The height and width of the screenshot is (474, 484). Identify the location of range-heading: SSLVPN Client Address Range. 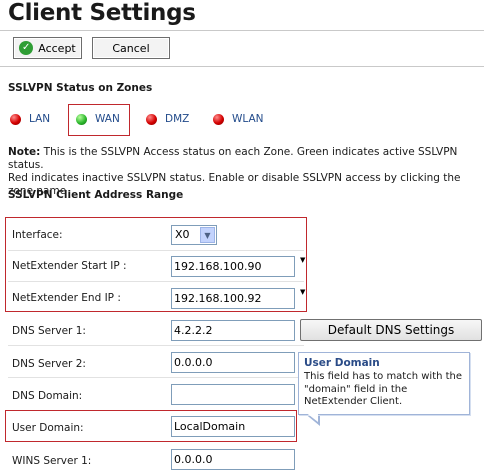
(96, 195).